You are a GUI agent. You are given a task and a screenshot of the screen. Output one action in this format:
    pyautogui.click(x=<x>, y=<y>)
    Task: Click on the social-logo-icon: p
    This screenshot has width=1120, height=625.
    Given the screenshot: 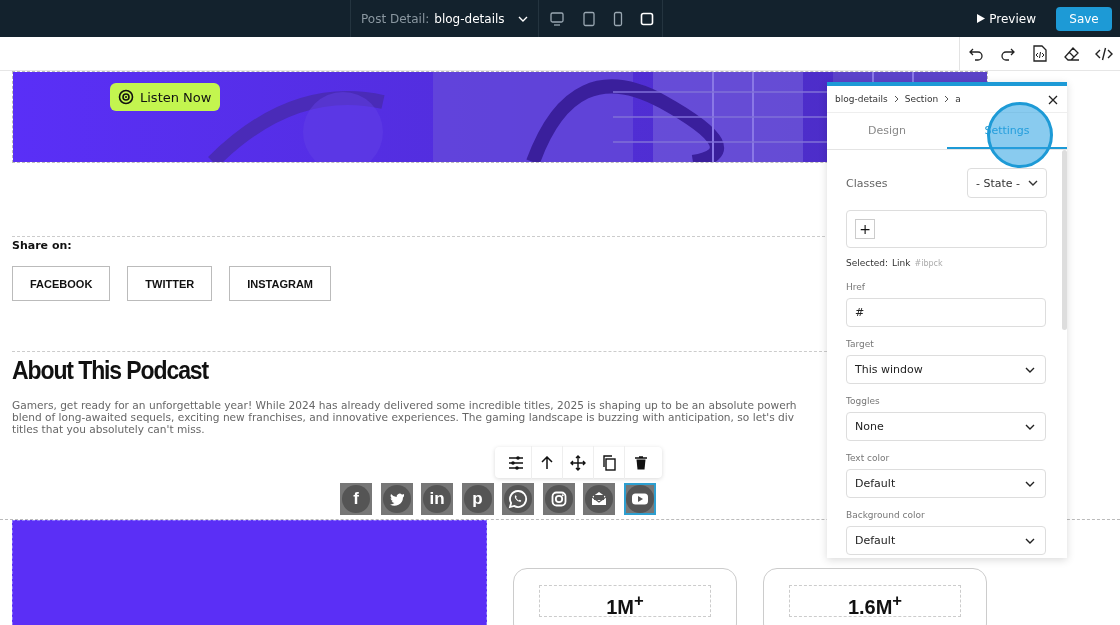 What is the action you would take?
    pyautogui.click(x=477, y=499)
    